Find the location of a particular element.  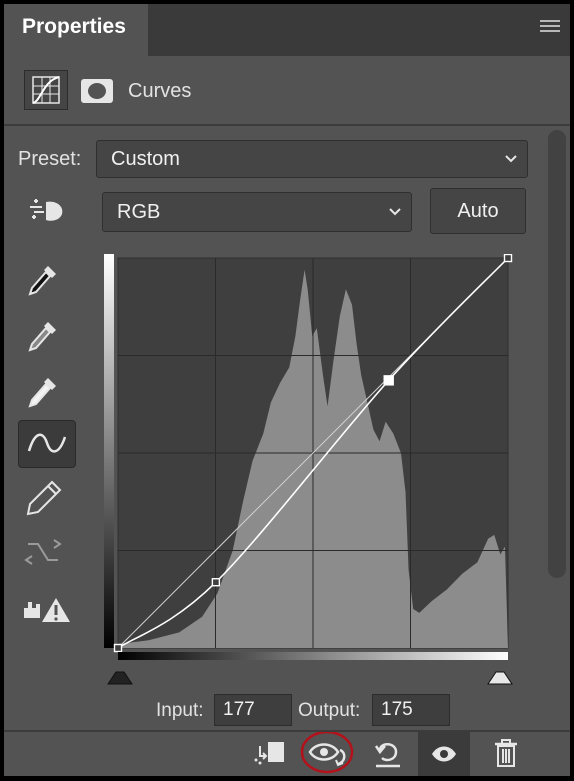

toggle-visibility-icon is located at coordinates (444, 754).